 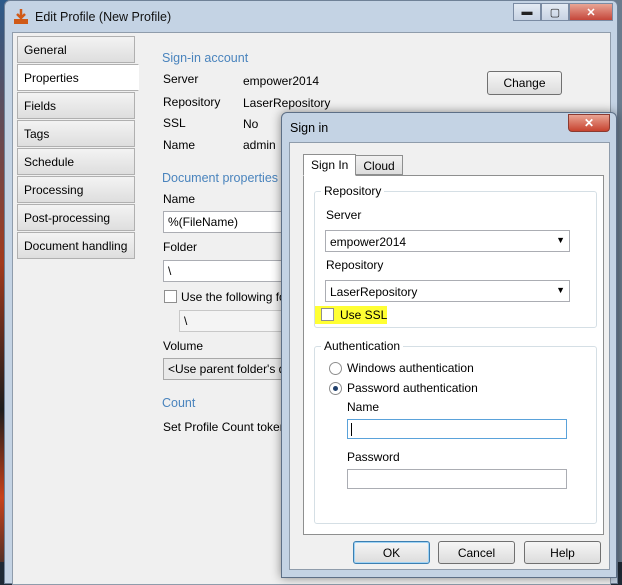 What do you see at coordinates (363, 407) in the screenshot?
I see `auth-name-label: Name` at bounding box center [363, 407].